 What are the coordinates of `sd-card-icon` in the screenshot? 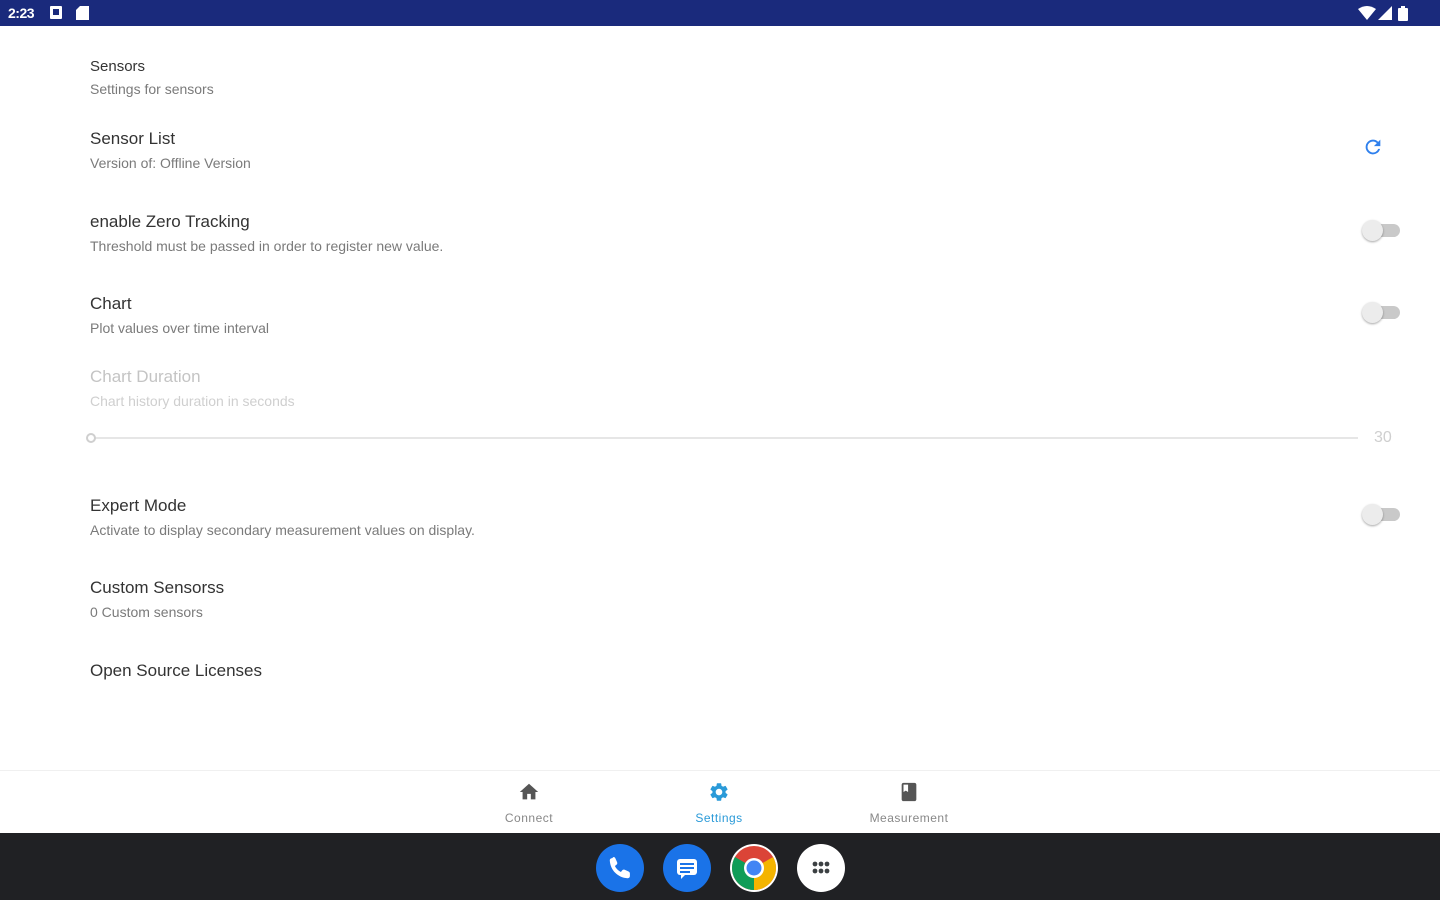 It's located at (82, 13).